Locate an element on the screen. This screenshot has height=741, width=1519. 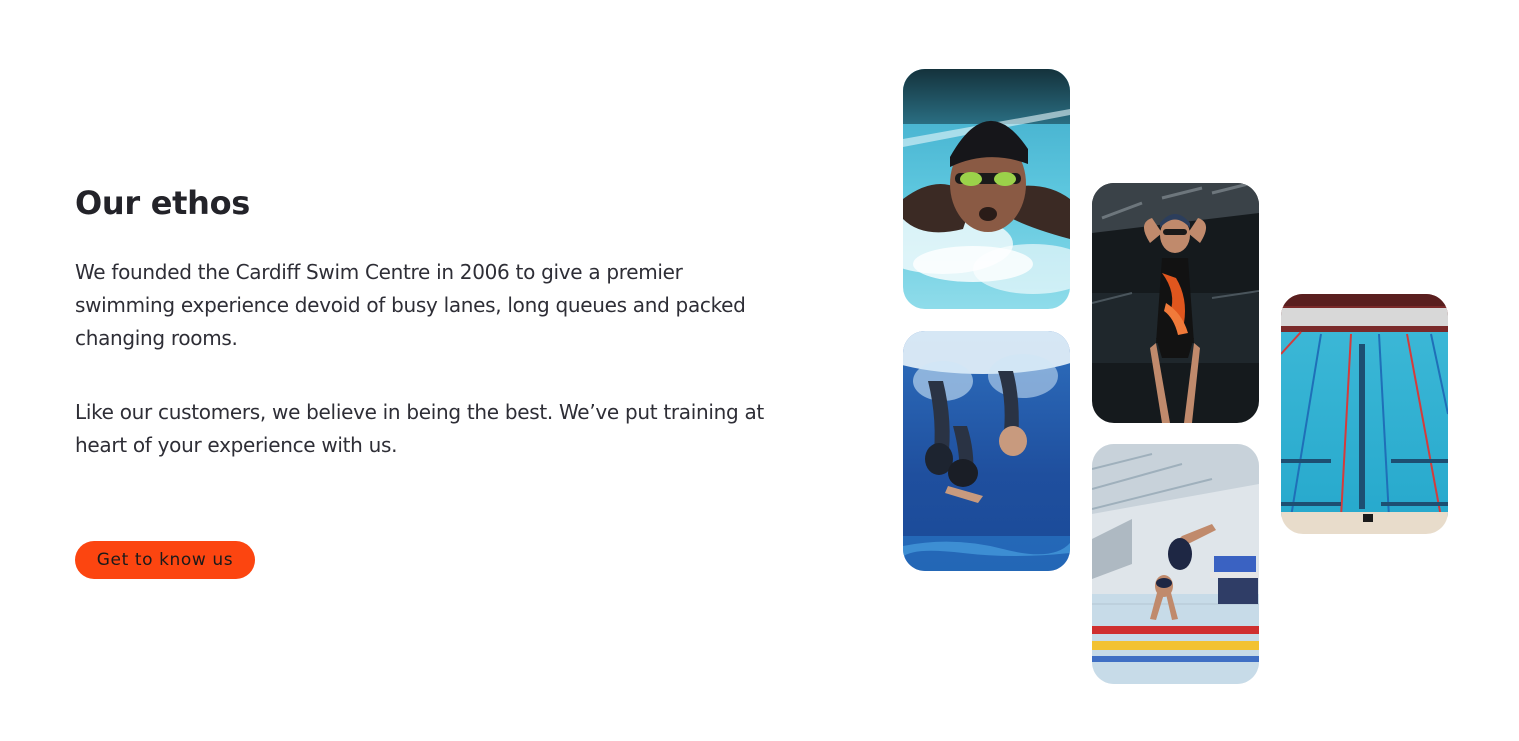
pool-lanes-image is located at coordinates (1364, 414).